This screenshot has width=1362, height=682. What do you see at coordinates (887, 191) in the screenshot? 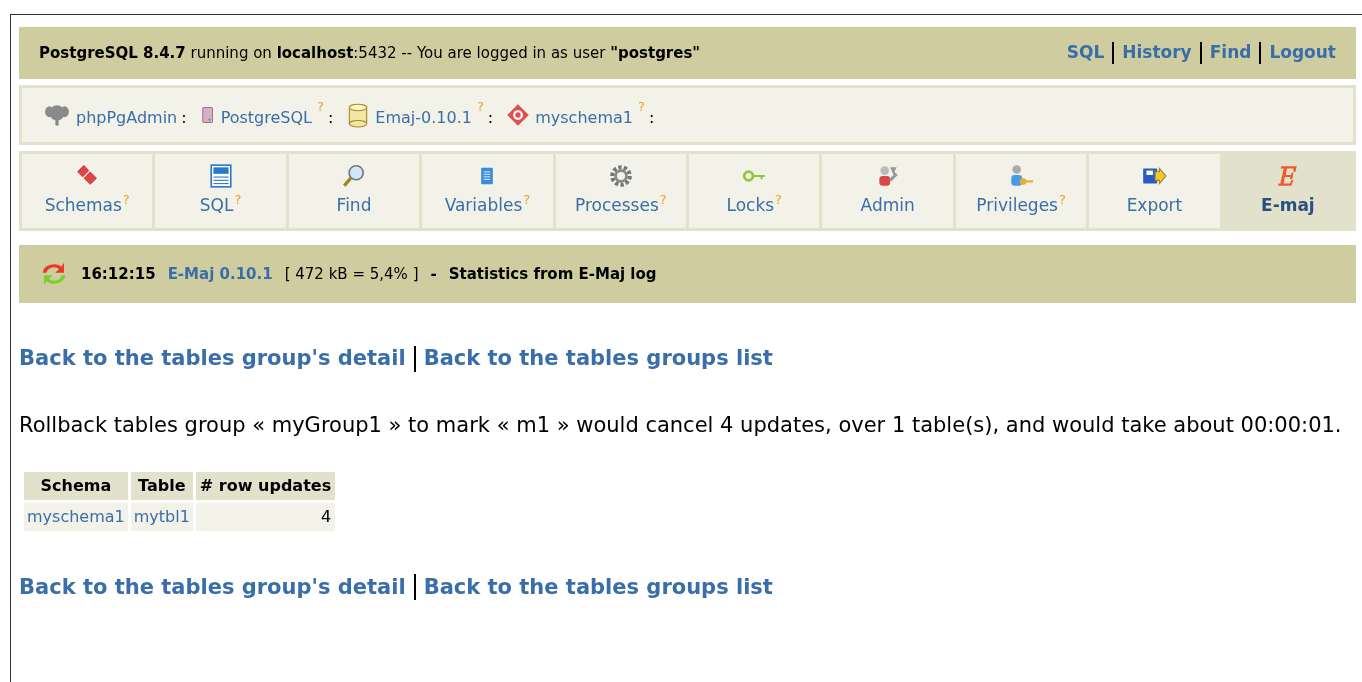
I see `nav-tab: Admin` at bounding box center [887, 191].